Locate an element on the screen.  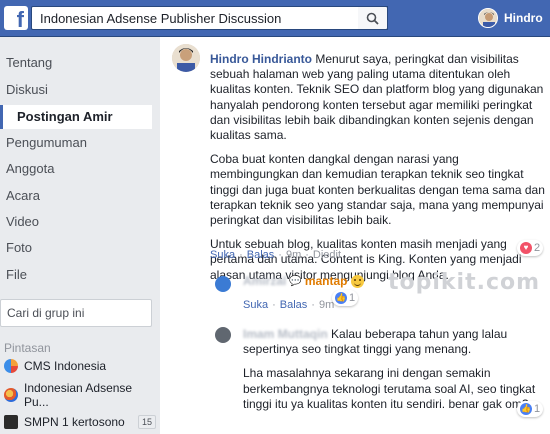
sidebar-item-foto: Foto is located at coordinates (19, 248).